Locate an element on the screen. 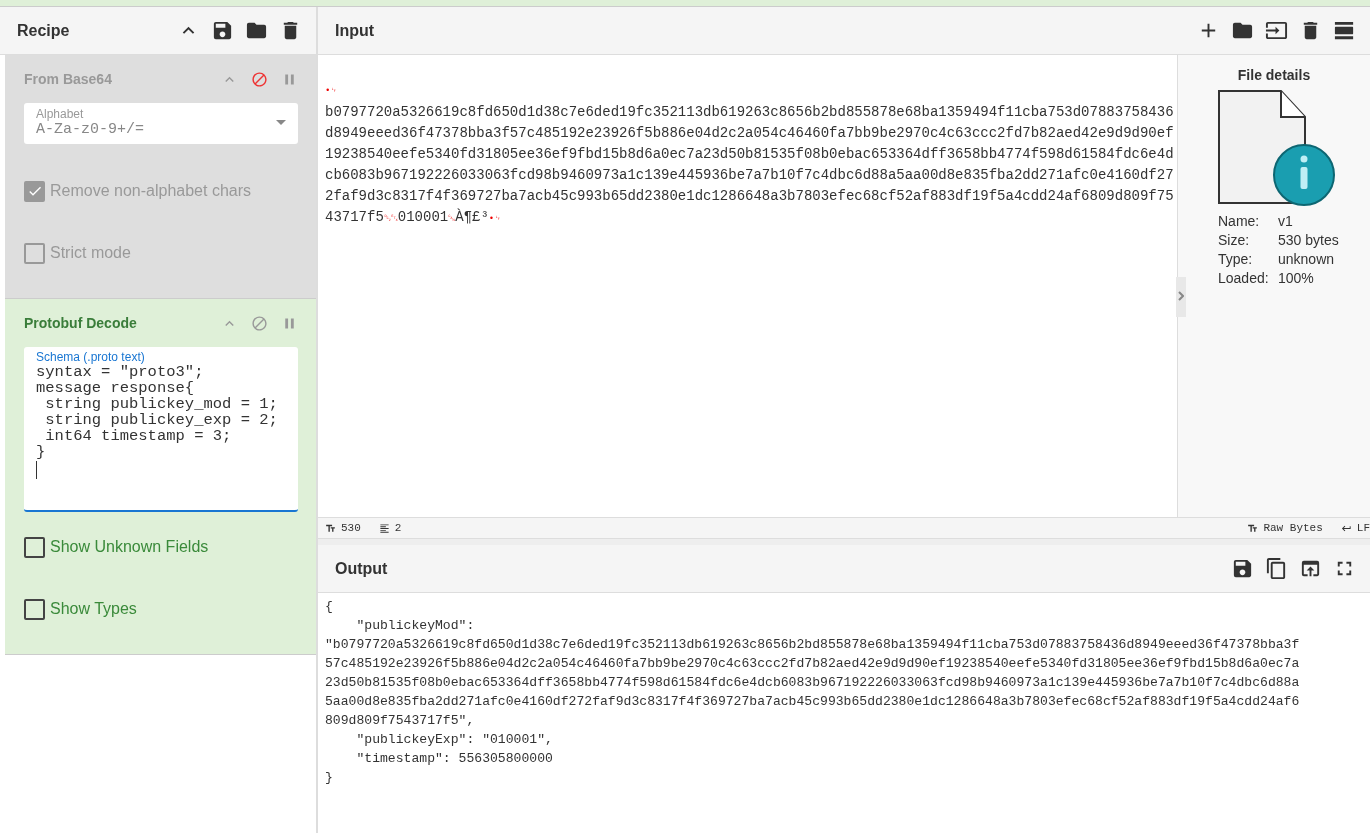 This screenshot has width=1370, height=833. input-text: d8949eeed36f47378bba3f57c485192e23926f5b886e04d2c2a054c46460fa7bb9be2970c4c63ccc2fd7b82aed42e9d9d90ef is located at coordinates (749, 133).